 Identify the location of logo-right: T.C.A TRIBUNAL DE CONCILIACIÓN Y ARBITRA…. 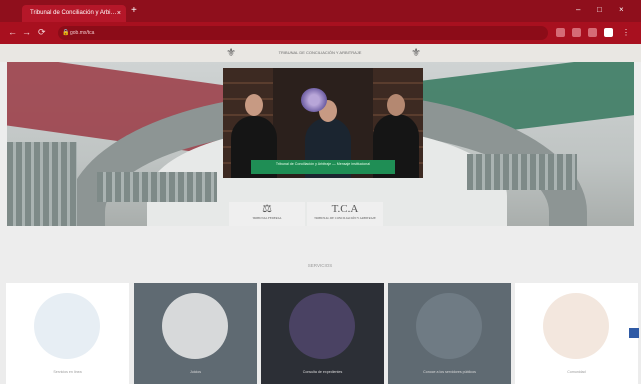
(345, 214).